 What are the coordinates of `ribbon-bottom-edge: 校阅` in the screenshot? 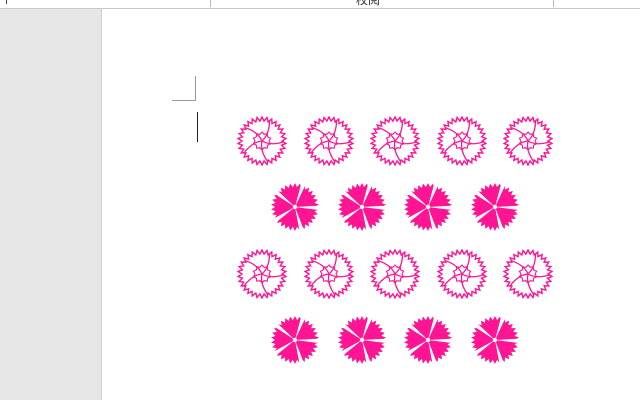 It's located at (320, 4).